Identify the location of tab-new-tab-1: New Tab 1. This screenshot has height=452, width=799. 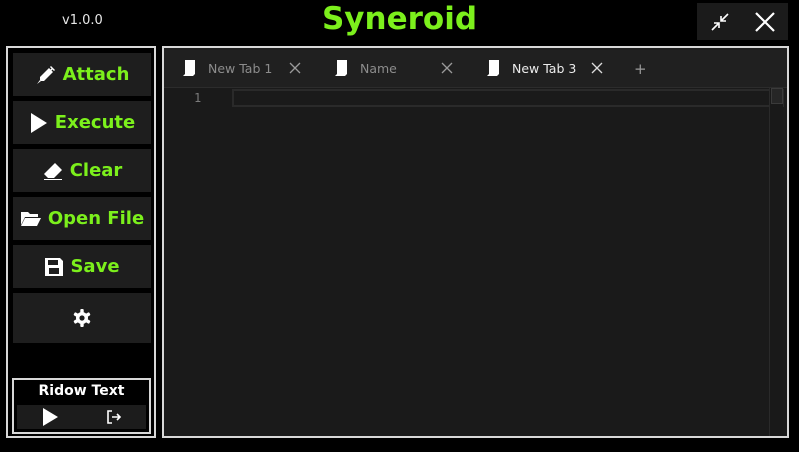
(227, 68).